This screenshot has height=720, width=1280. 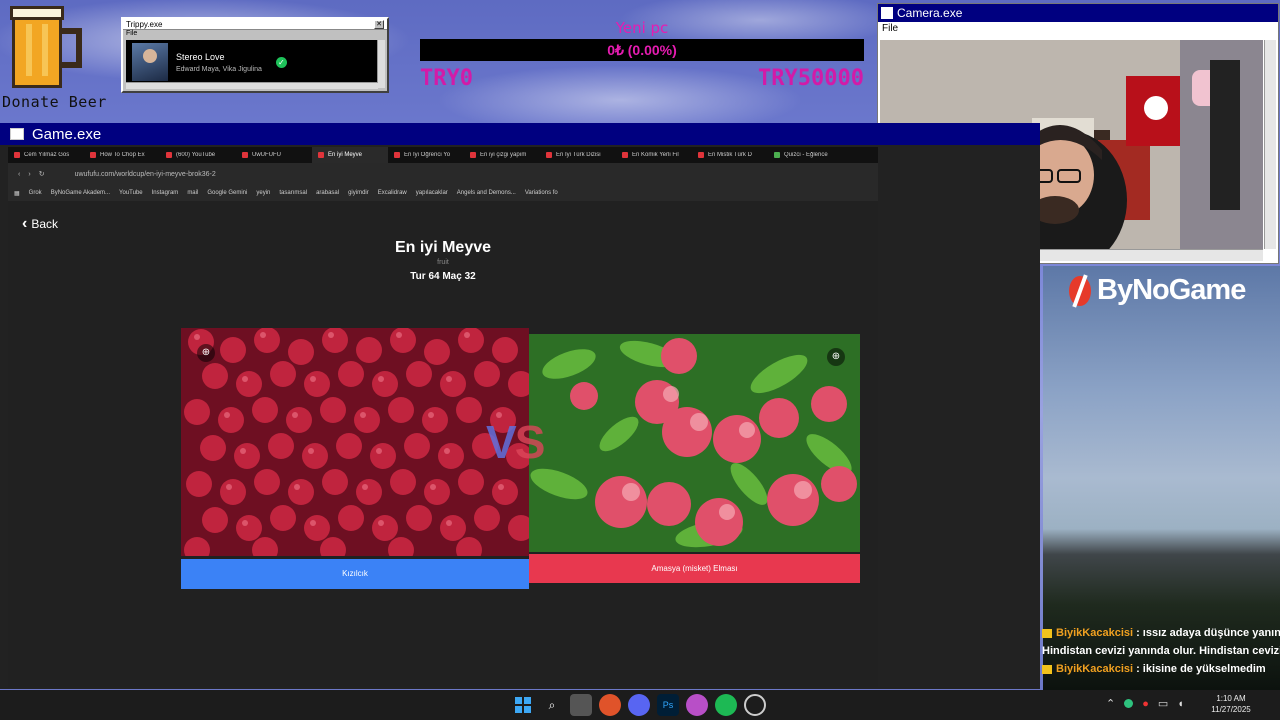 What do you see at coordinates (327, 193) in the screenshot?
I see `bookmark: arabasal` at bounding box center [327, 193].